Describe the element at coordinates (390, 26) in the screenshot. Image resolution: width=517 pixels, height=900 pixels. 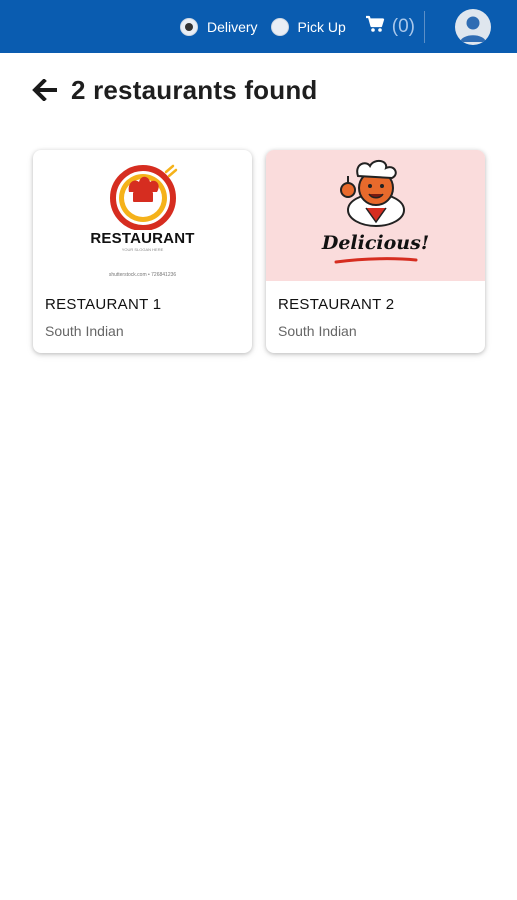
I see `cart-button: (0)` at that location.